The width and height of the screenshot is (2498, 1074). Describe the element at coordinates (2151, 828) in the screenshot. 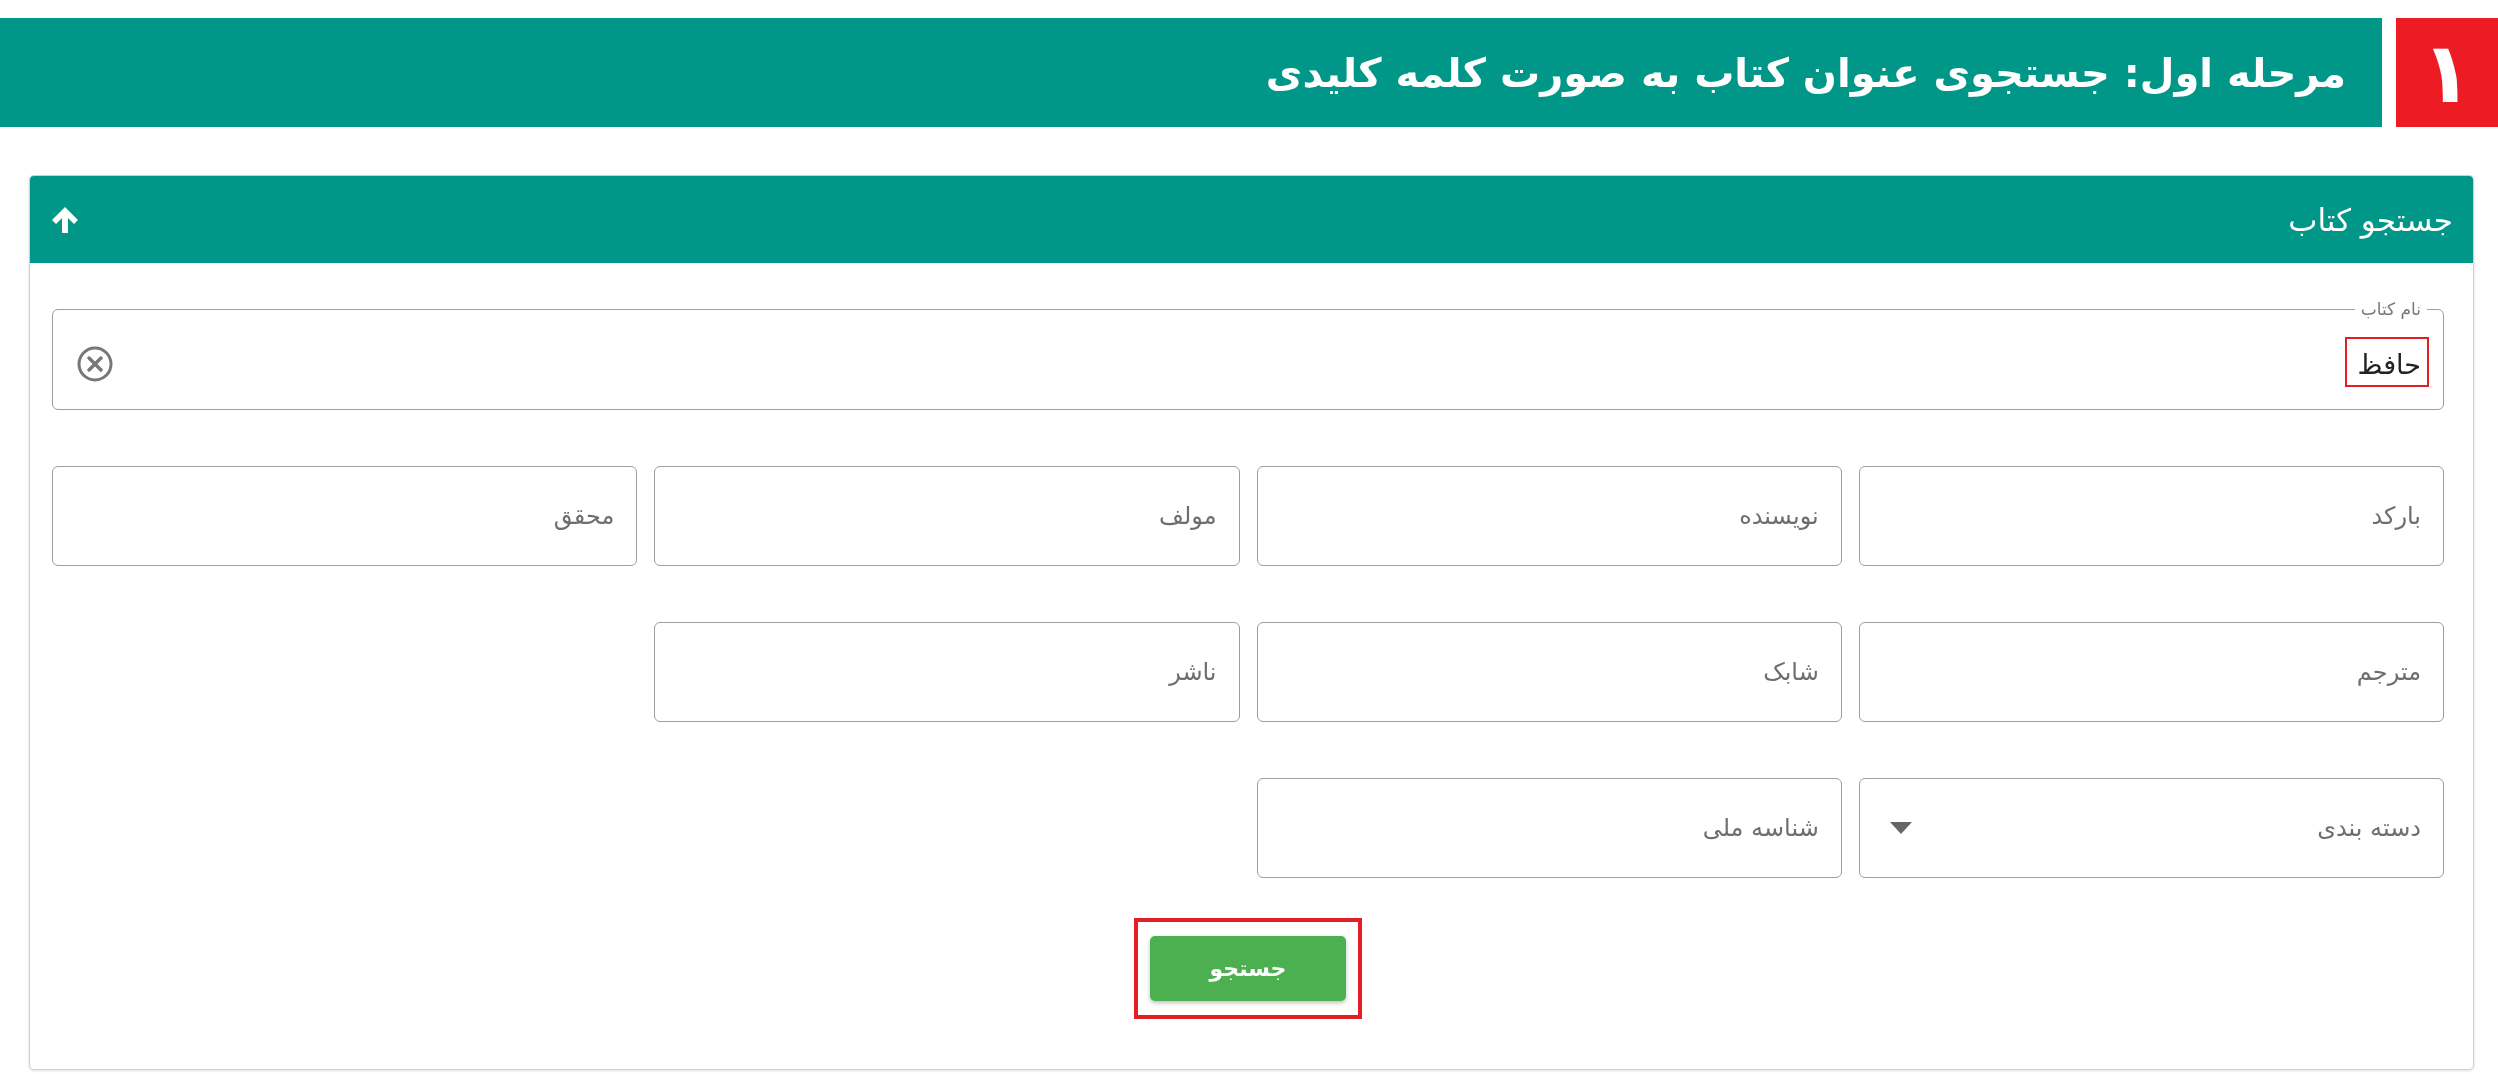

I see `dropdown: دسته بندی` at that location.